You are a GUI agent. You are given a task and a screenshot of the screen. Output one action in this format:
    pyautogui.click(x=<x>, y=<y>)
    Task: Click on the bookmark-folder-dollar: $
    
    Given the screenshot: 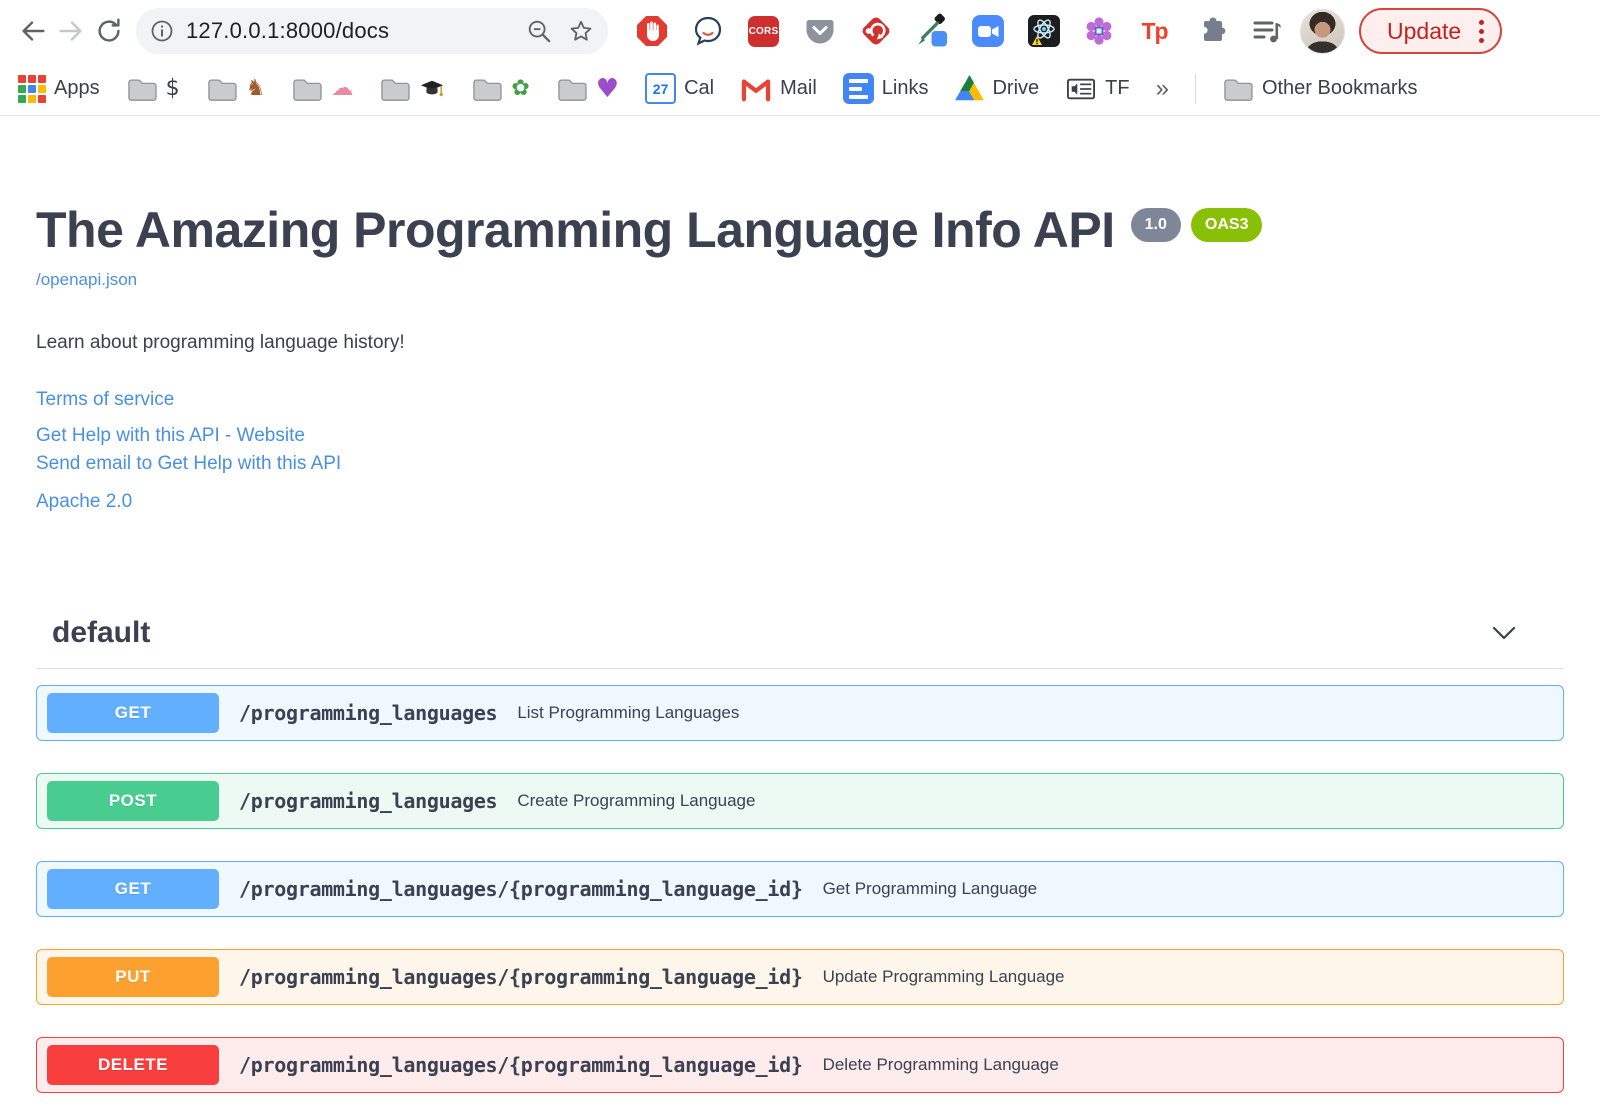 What is the action you would take?
    pyautogui.click(x=153, y=89)
    